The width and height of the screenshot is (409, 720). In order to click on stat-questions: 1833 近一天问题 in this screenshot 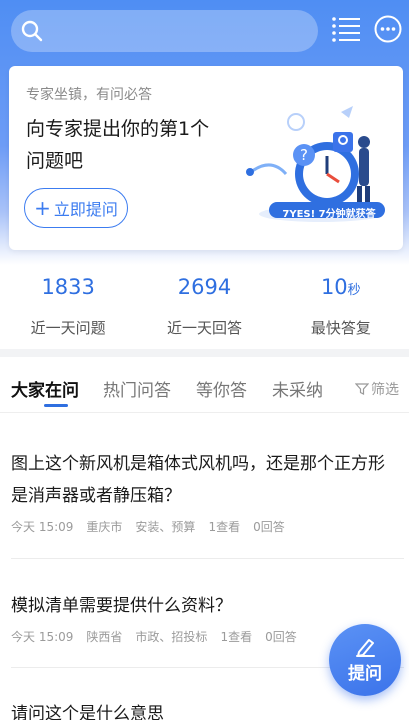, I will do `click(68, 306)`.